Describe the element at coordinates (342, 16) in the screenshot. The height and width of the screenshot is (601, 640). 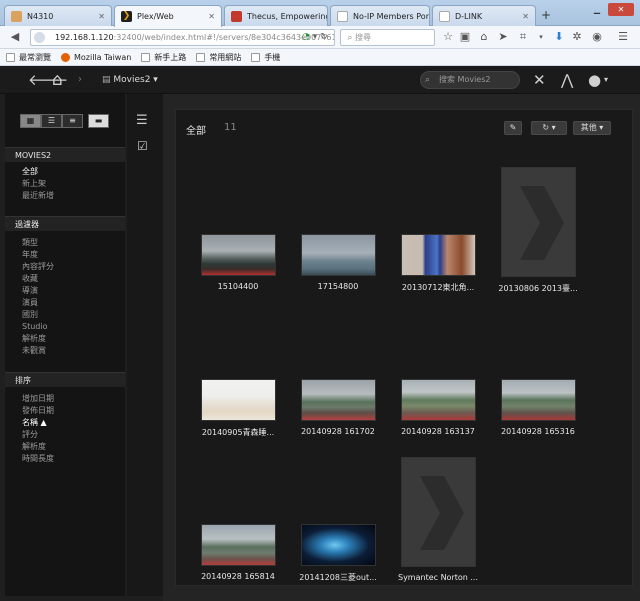
I see `page-icon` at that location.